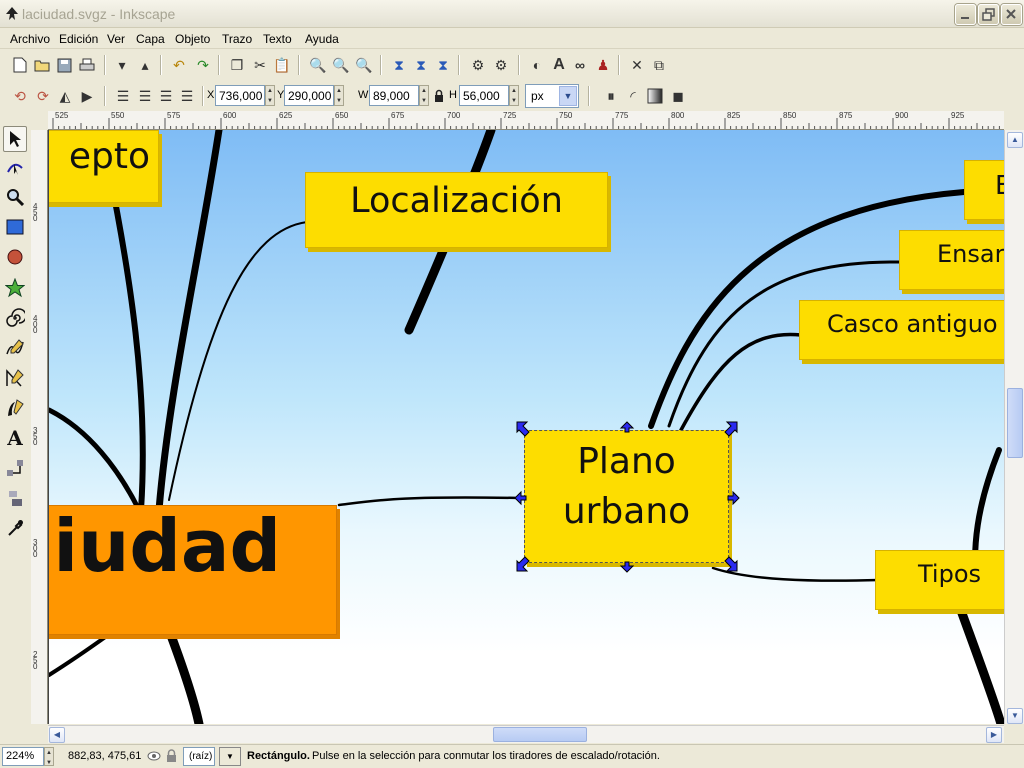 The image size is (1024, 768). What do you see at coordinates (1015, 423) in the screenshot?
I see `vertical-scroll-thumb` at bounding box center [1015, 423].